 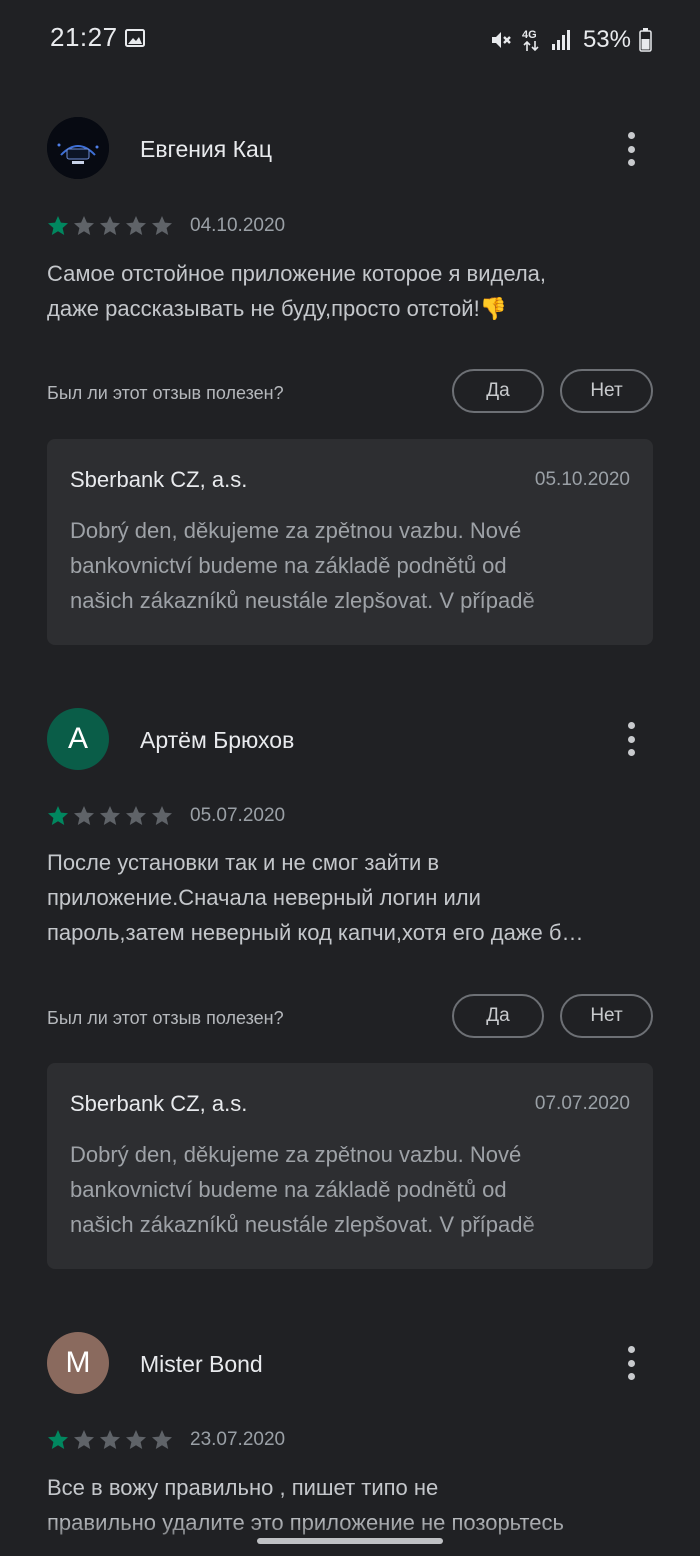 What do you see at coordinates (243, 1487) in the screenshot?
I see `review-text-line: Все в вожу правильно , пишет типо не` at bounding box center [243, 1487].